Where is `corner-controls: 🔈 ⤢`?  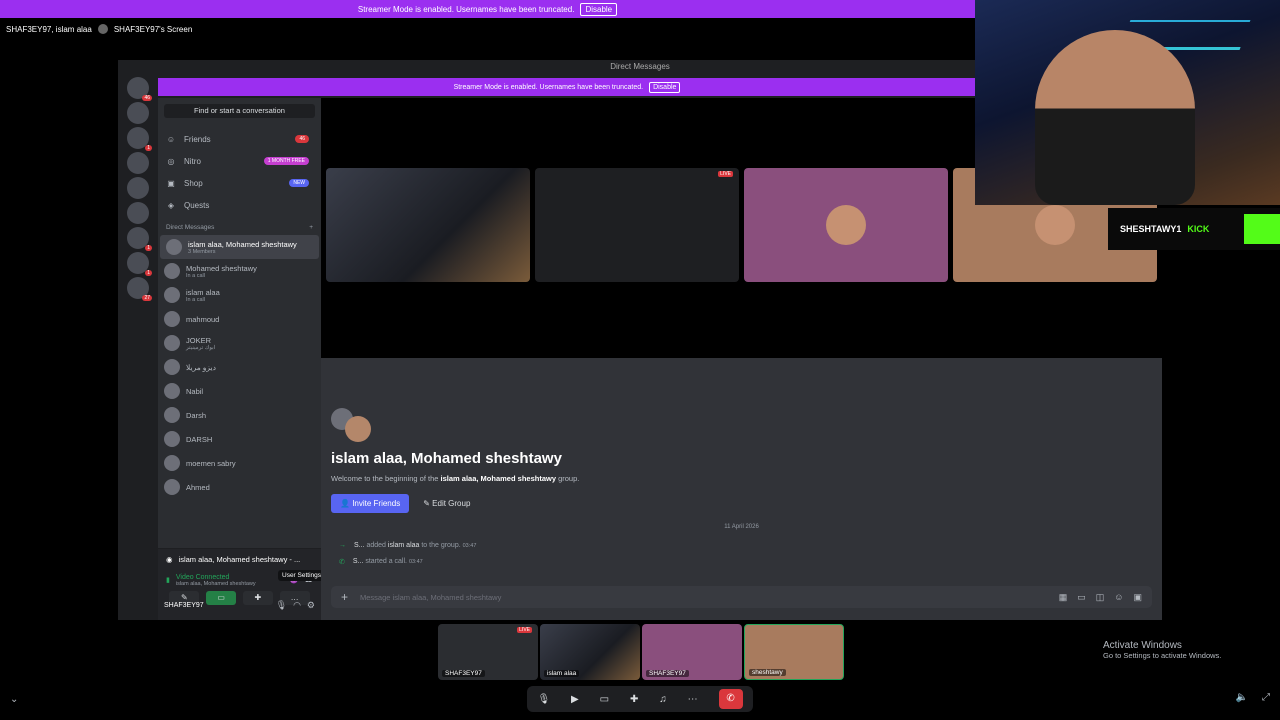 corner-controls: 🔈 ⤢ is located at coordinates (1253, 697).